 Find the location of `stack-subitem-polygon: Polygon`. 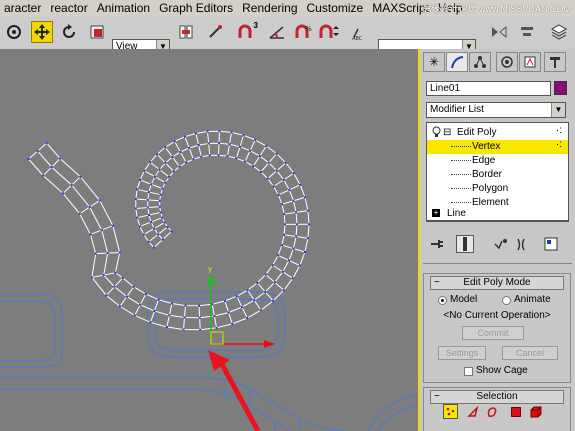

stack-subitem-polygon: Polygon is located at coordinates (497, 189).